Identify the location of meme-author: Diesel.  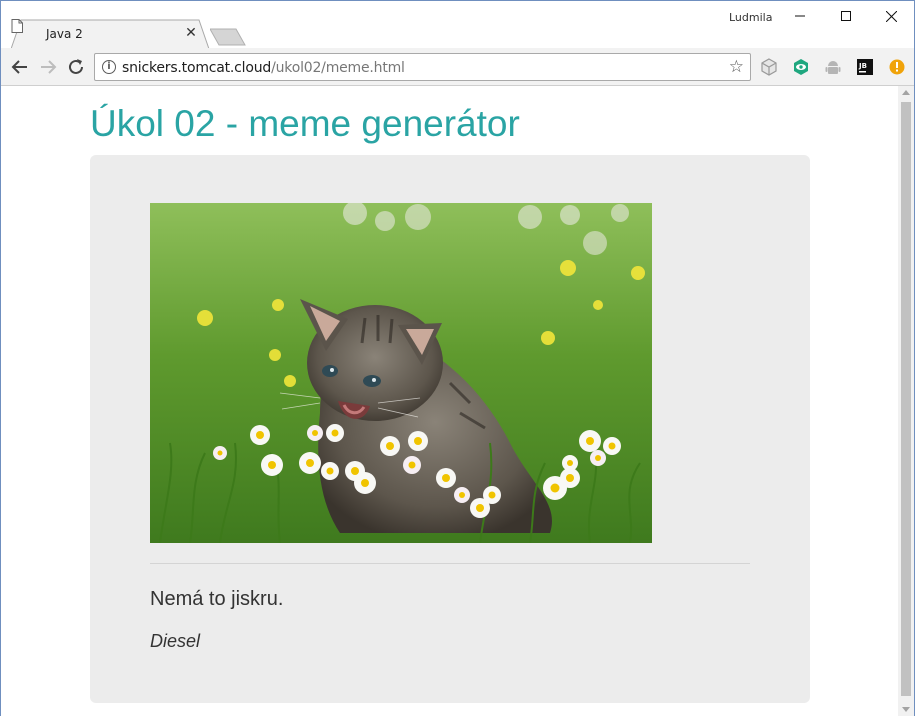
(175, 641).